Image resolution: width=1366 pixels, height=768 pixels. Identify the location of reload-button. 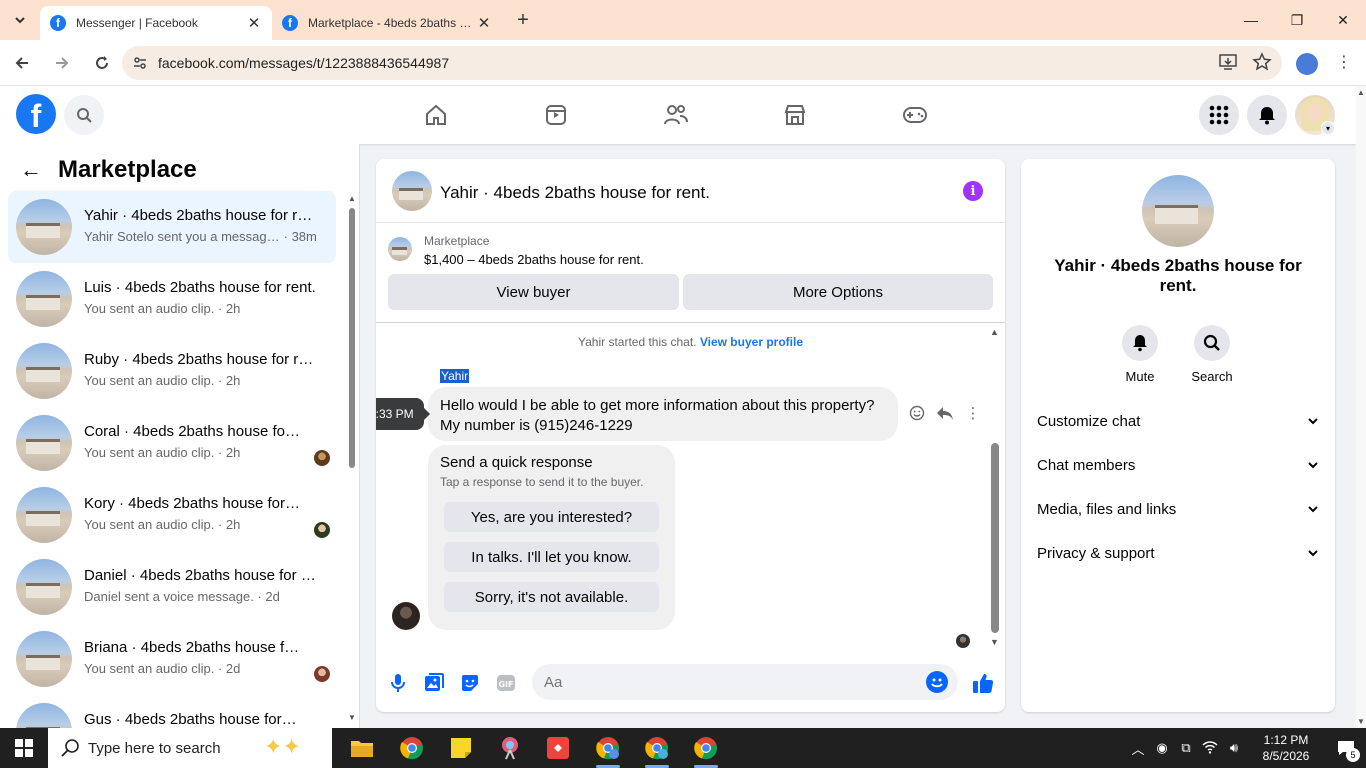
(102, 63).